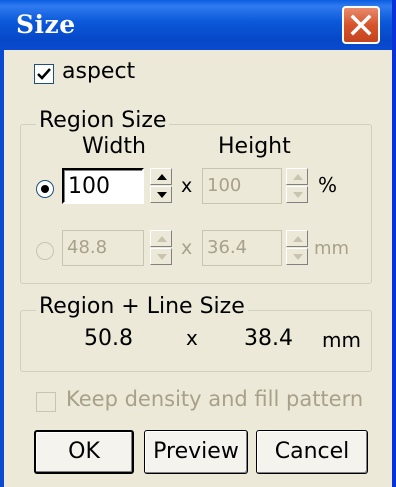 Image resolution: width=396 pixels, height=487 pixels. I want to click on window-title: Size, so click(46, 24).